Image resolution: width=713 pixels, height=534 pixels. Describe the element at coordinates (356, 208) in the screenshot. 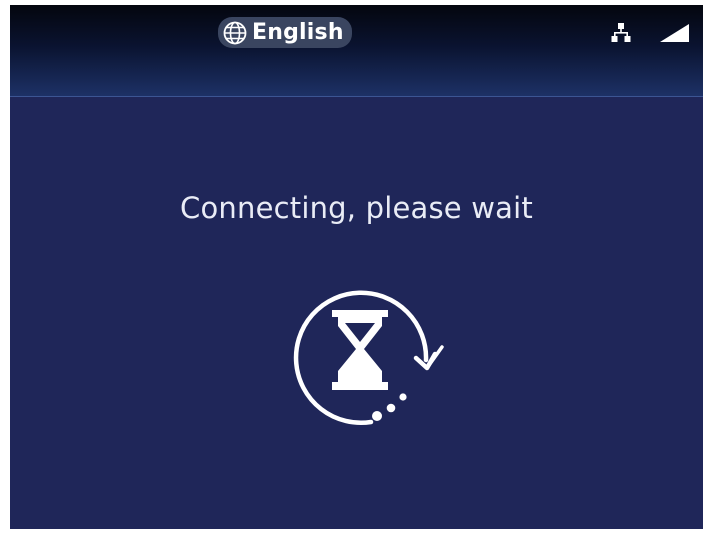

I see `status-message: Connecting, please wait` at that location.